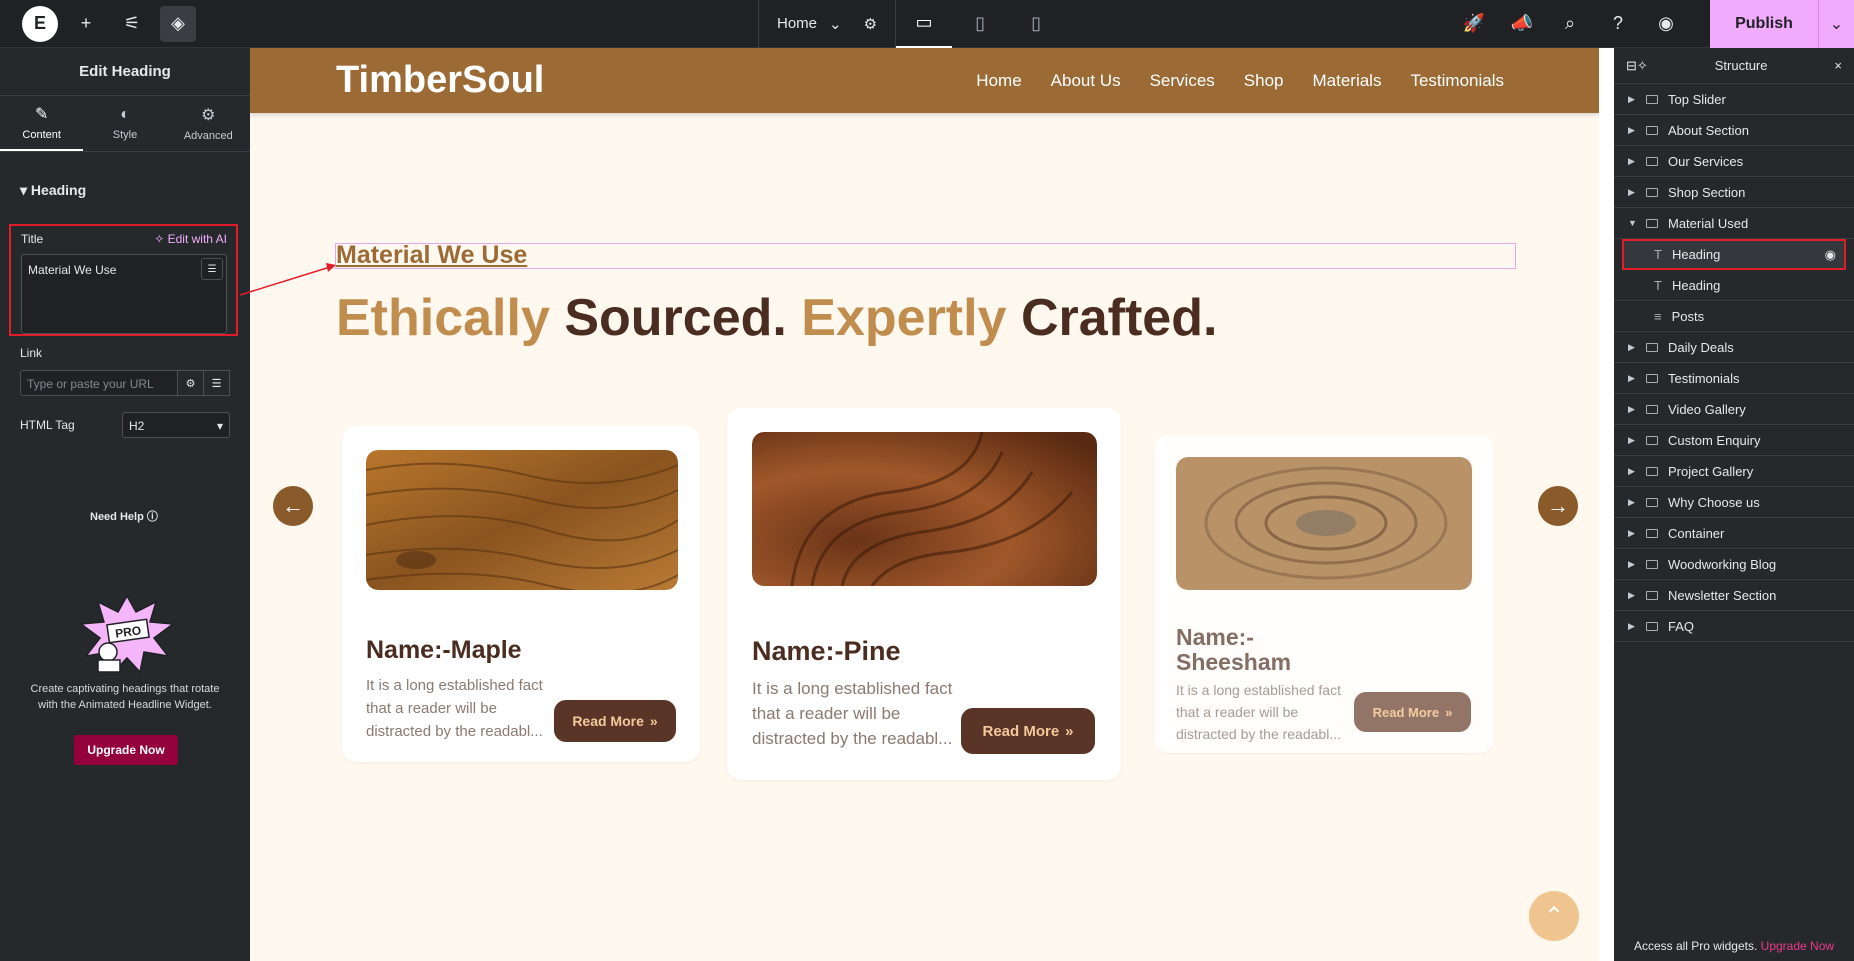 The image size is (1854, 961). I want to click on navigator-item-project-gallery: ▶ Project Gallery, so click(1734, 471).